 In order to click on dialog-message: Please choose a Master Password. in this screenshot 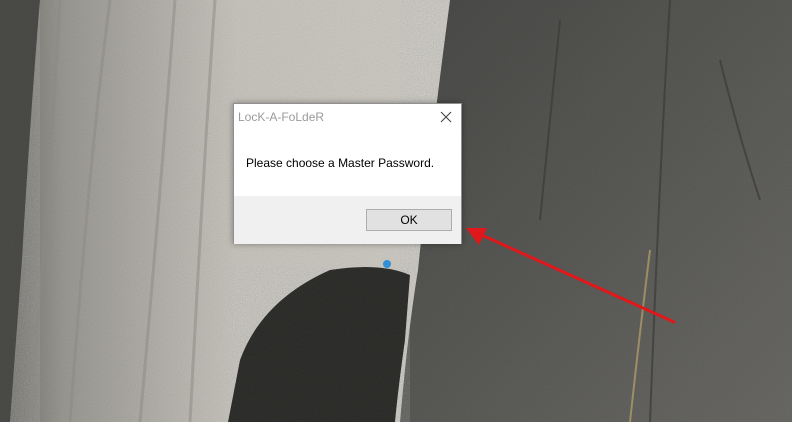, I will do `click(340, 163)`.